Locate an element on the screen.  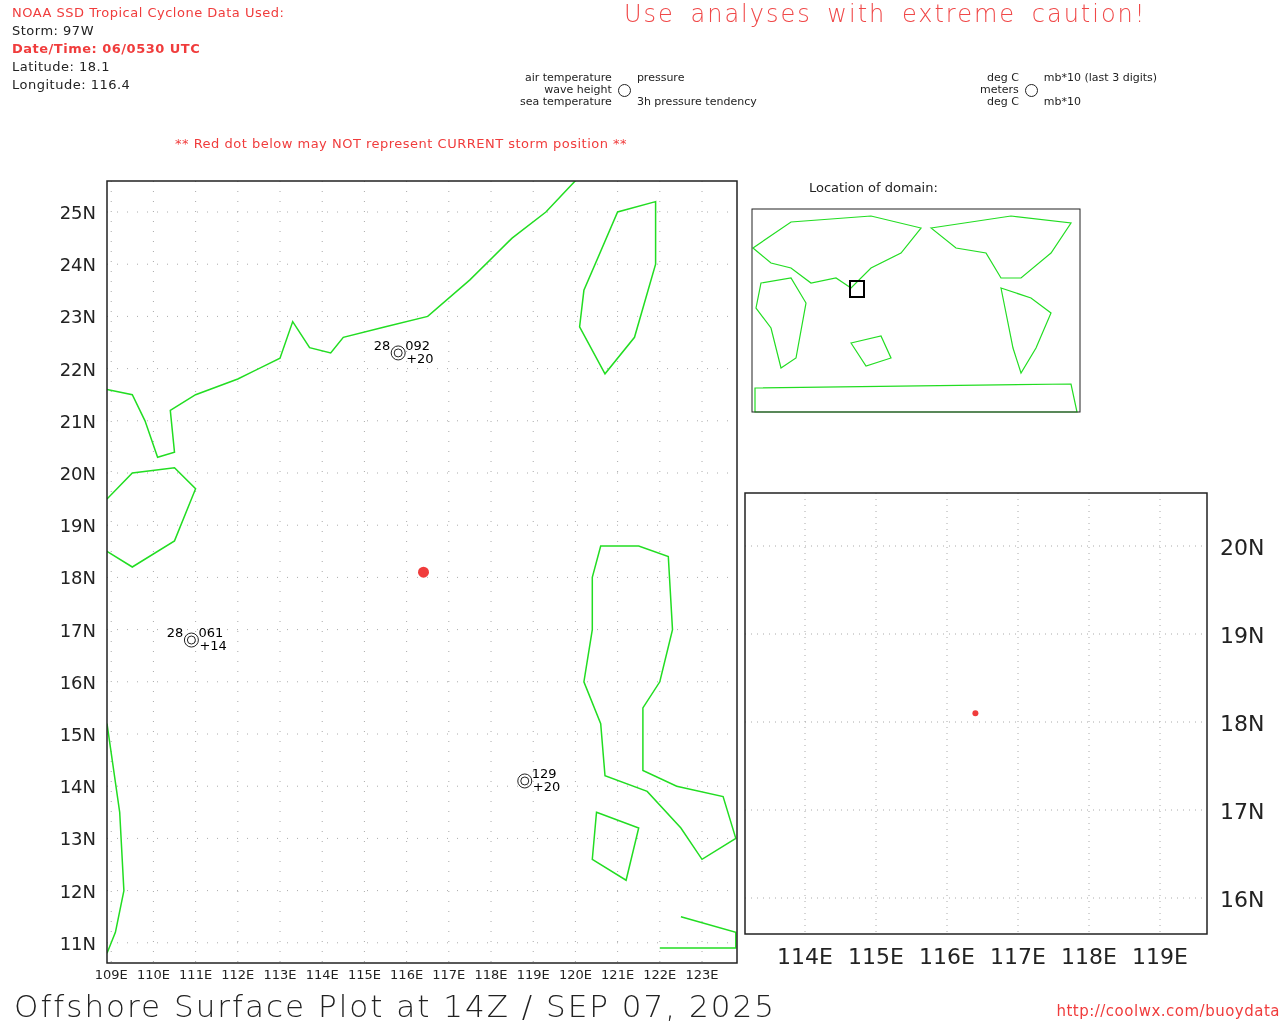
domain-box-icon is located at coordinates (857, 289).